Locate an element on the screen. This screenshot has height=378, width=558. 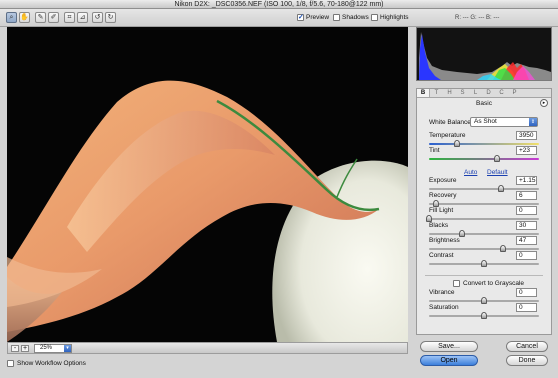
vibrance-label: Vibrance is located at coordinates (442, 292).